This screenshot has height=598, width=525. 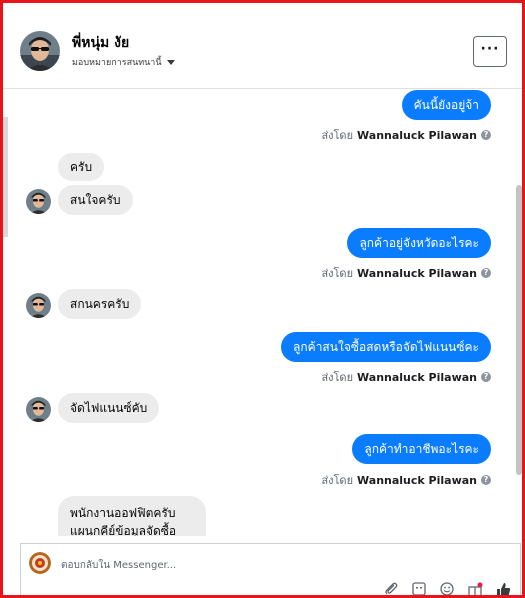 I want to click on message-text: ลูกค้าสนใจซื้อสดหรือจัดไฟแนนซ์คะ, so click(x=386, y=346).